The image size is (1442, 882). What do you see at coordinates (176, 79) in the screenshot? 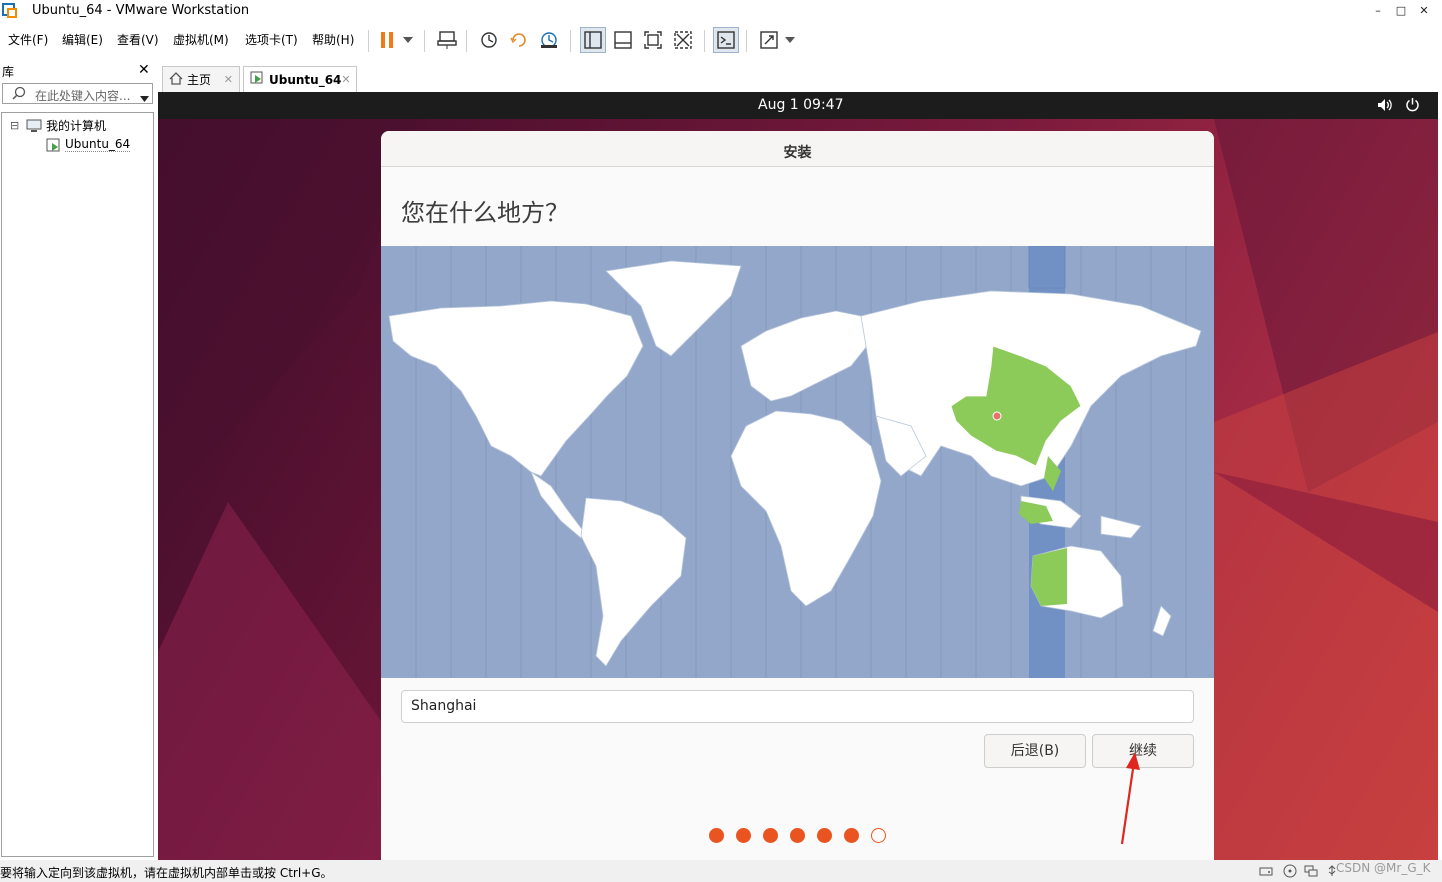
I see `home-icon` at bounding box center [176, 79].